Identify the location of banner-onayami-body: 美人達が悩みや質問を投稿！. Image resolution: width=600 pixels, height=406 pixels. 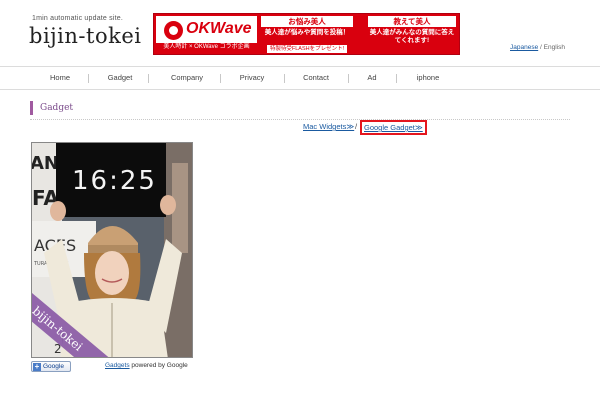
(307, 32).